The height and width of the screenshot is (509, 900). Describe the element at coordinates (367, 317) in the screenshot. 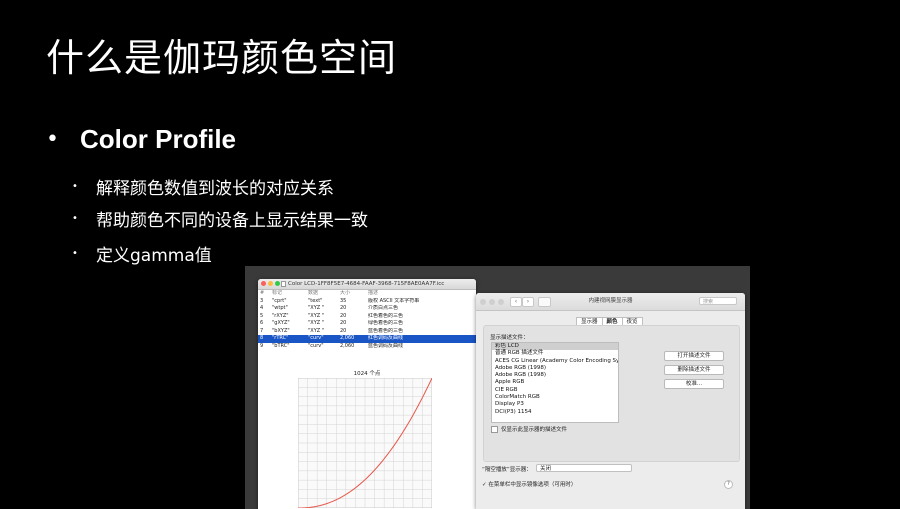

I see `table-row: 5 "rXYZ" "XYZ " 20 红色着色的三色` at that location.